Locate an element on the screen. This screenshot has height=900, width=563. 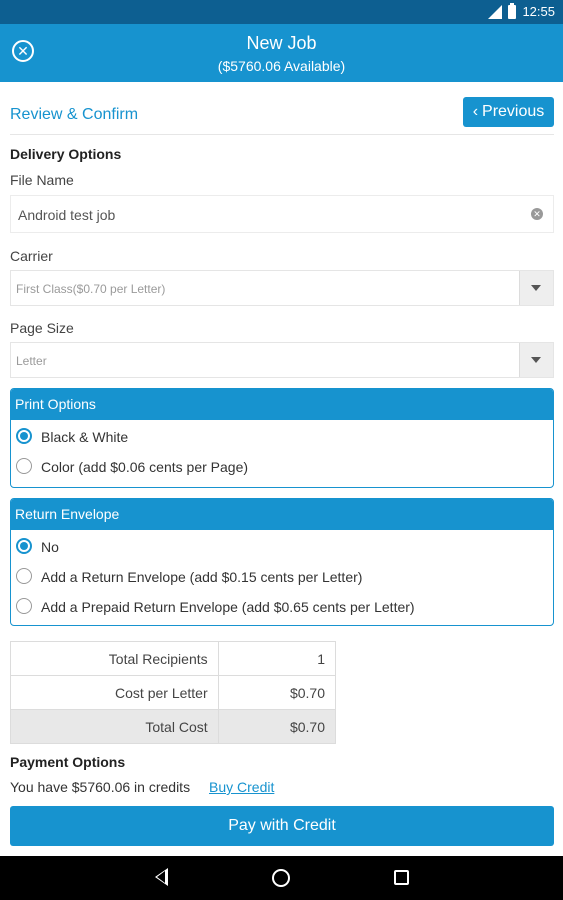
print-options-heading: Print Options is located at coordinates (282, 404).